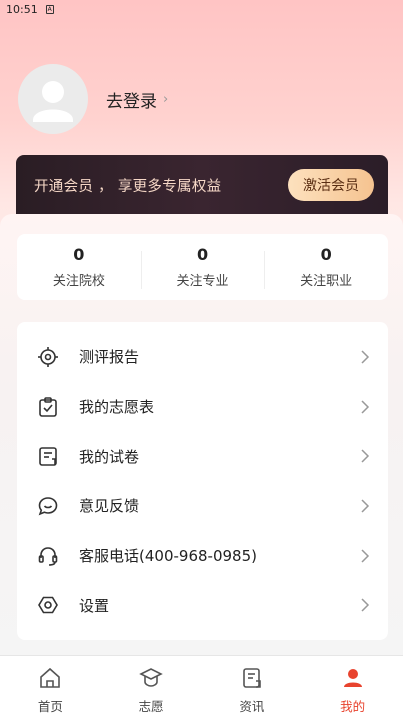  Describe the element at coordinates (252, 678) in the screenshot. I see `news-icon` at that location.